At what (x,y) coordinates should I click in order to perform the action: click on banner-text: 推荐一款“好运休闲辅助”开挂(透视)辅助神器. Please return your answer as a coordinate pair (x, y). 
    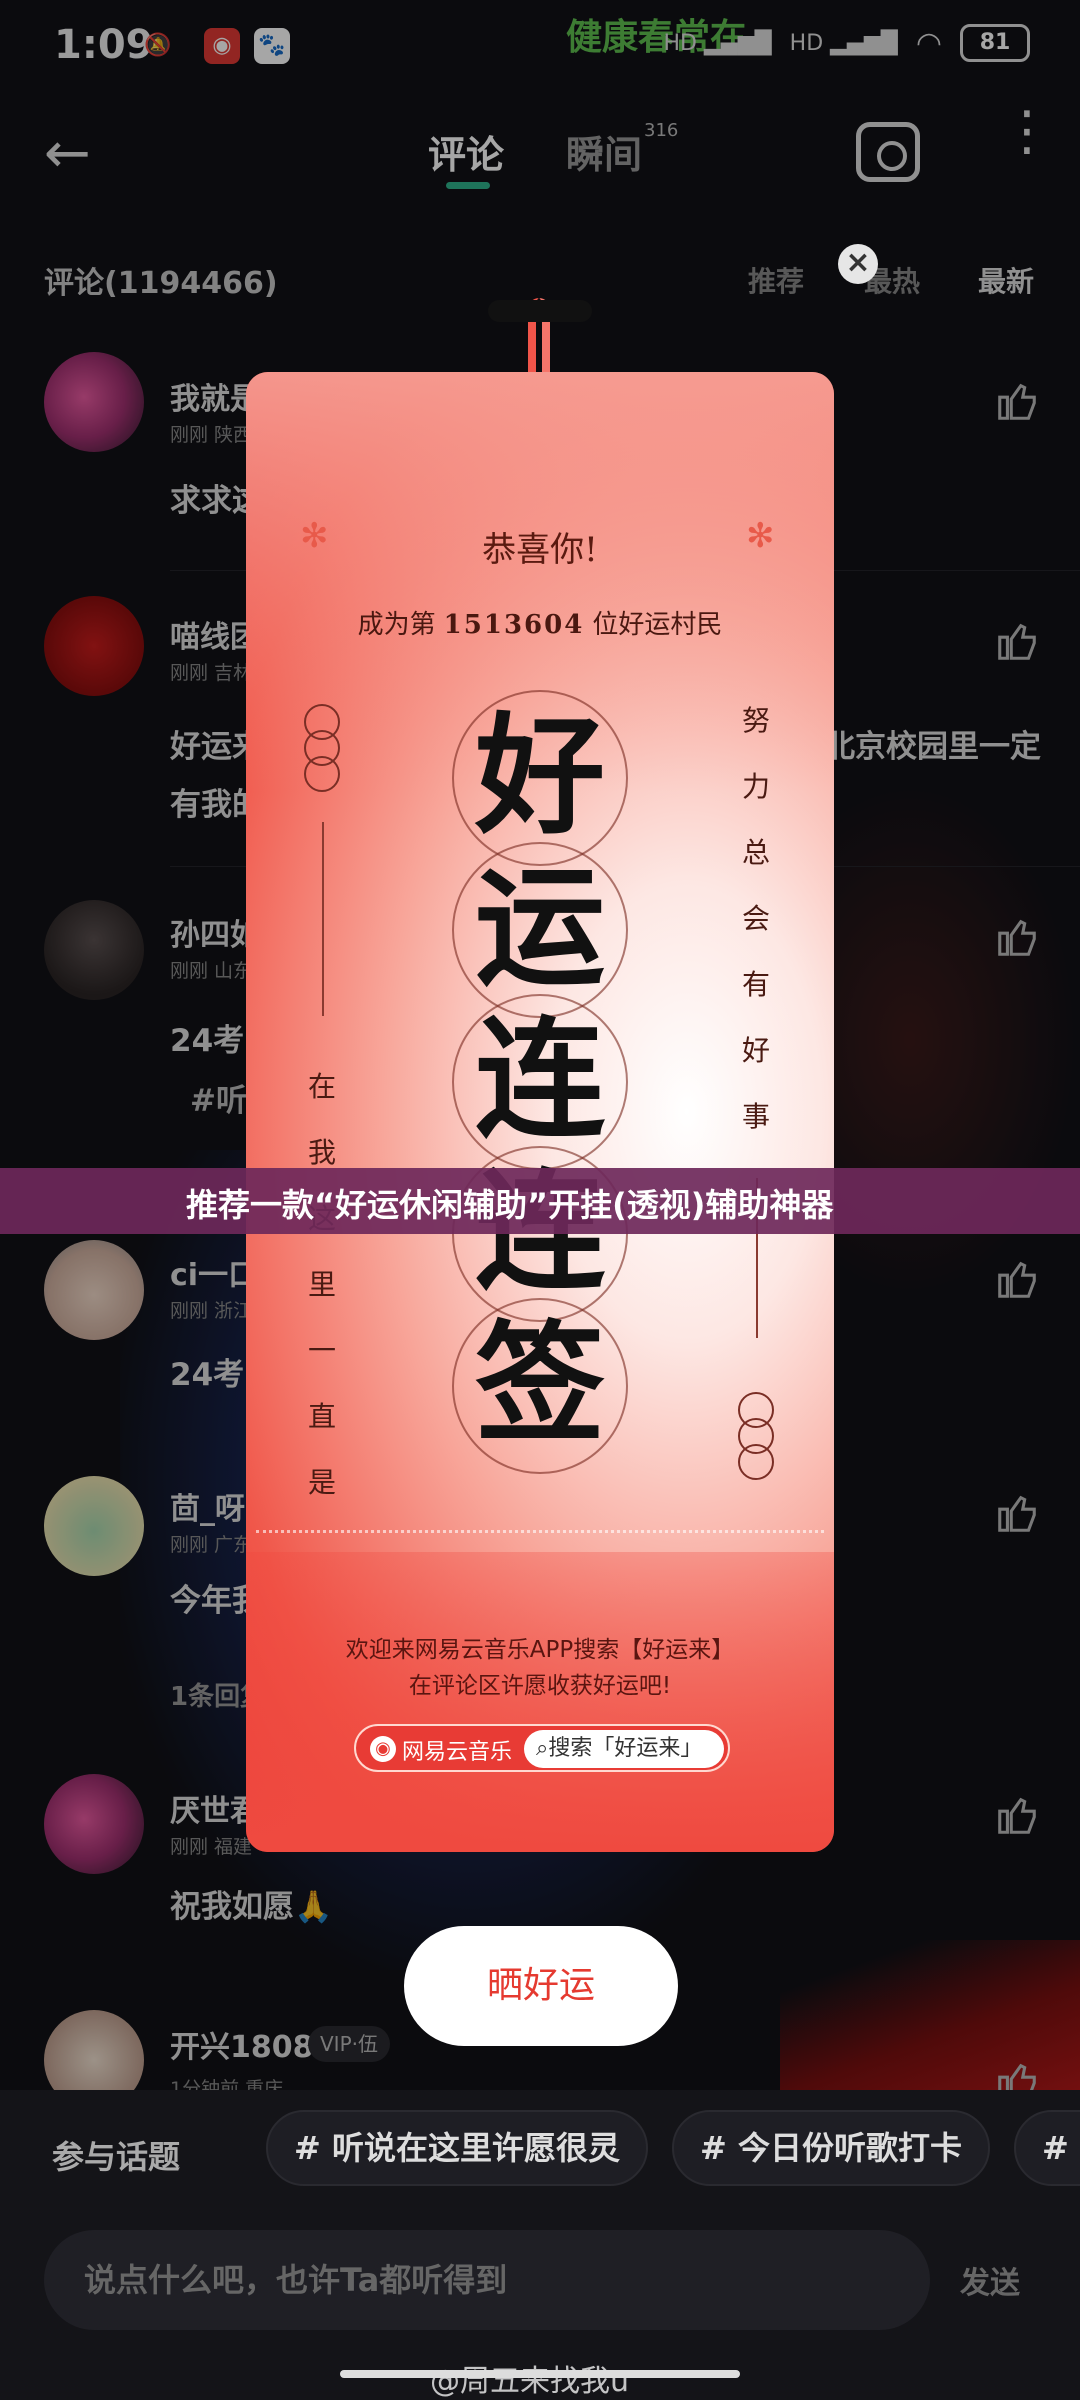
    Looking at the image, I should click on (510, 1205).